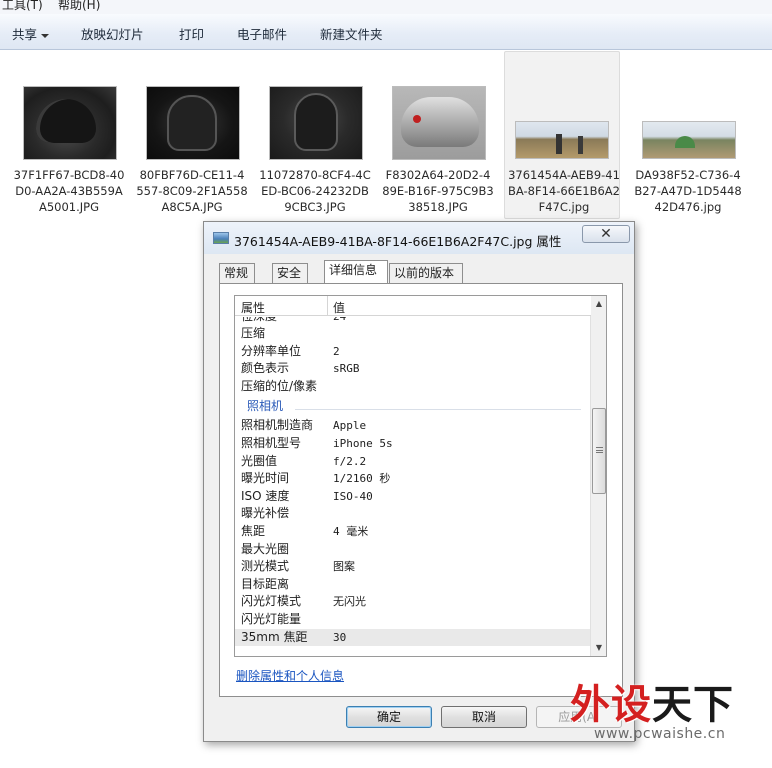 The height and width of the screenshot is (768, 772). I want to click on group-label: 照相机, so click(265, 406).